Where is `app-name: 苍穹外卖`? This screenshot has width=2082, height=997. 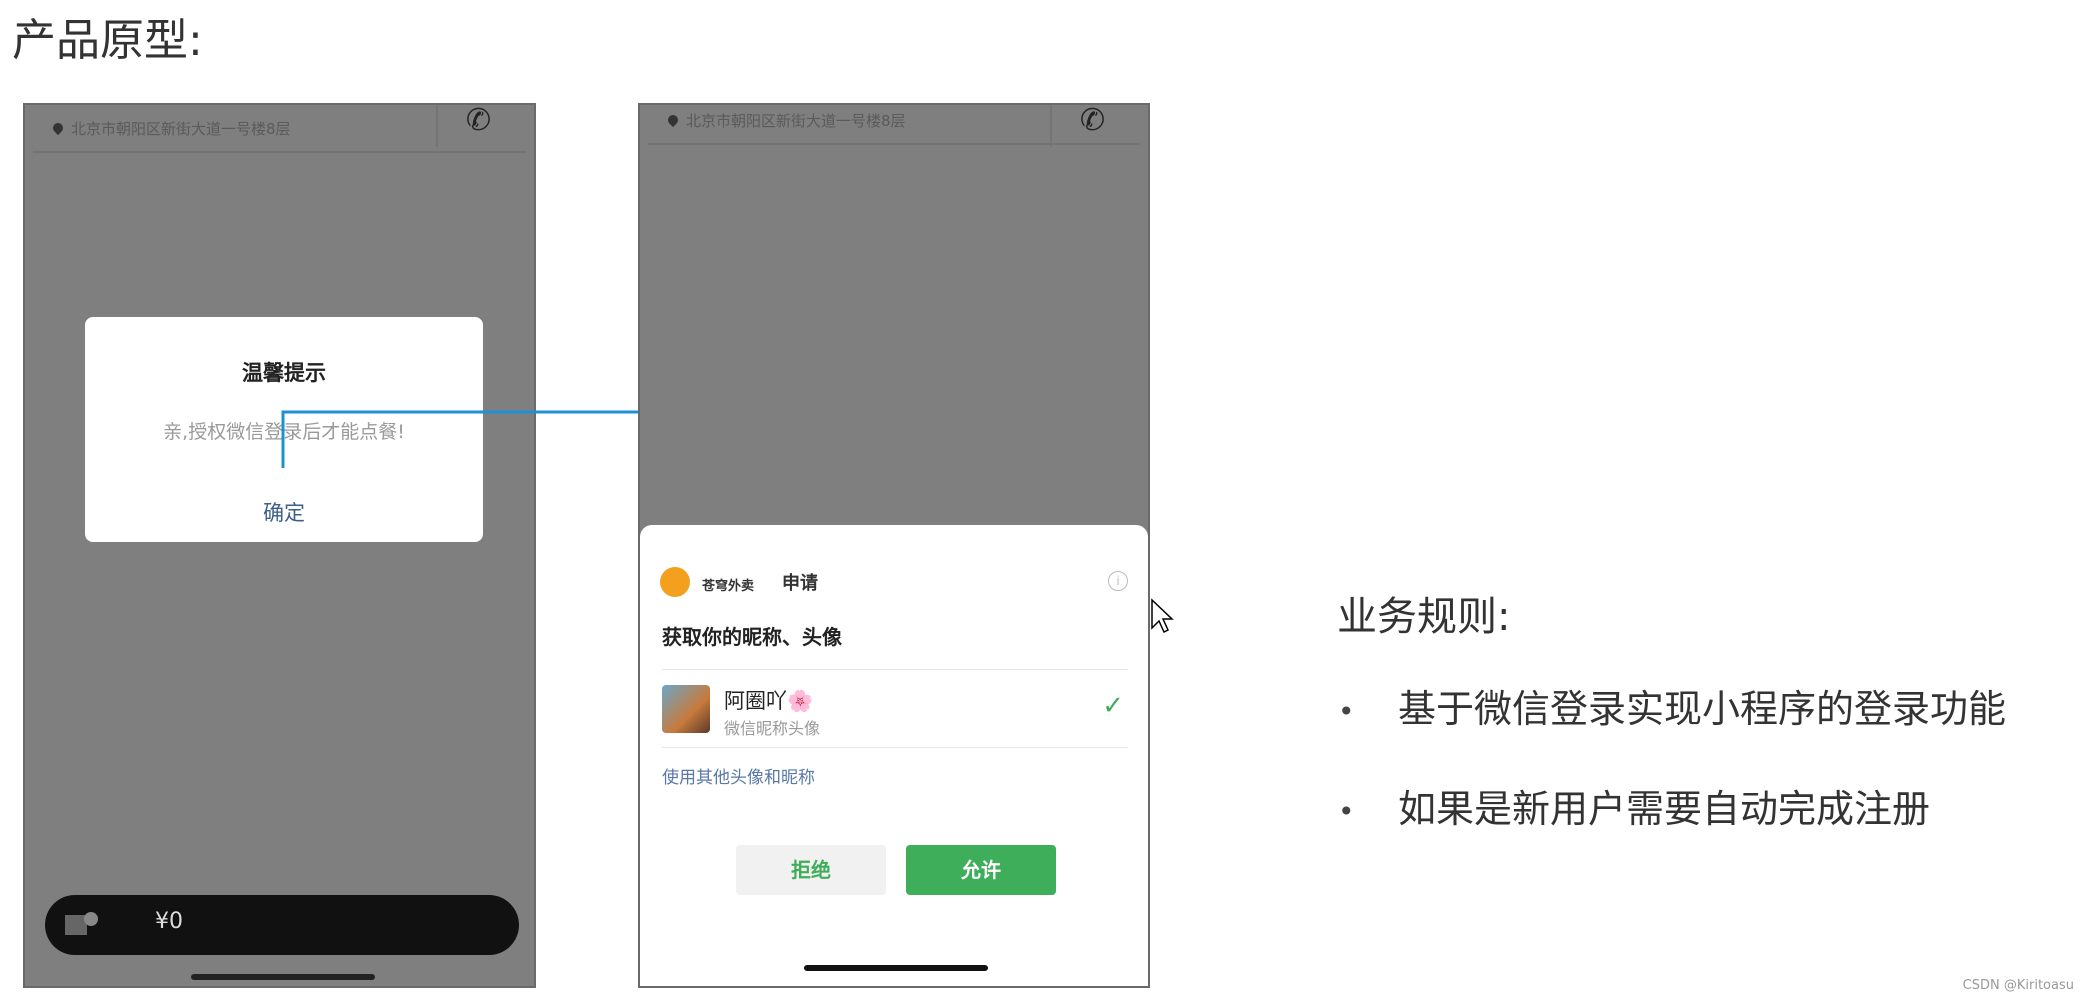 app-name: 苍穹外卖 is located at coordinates (728, 586).